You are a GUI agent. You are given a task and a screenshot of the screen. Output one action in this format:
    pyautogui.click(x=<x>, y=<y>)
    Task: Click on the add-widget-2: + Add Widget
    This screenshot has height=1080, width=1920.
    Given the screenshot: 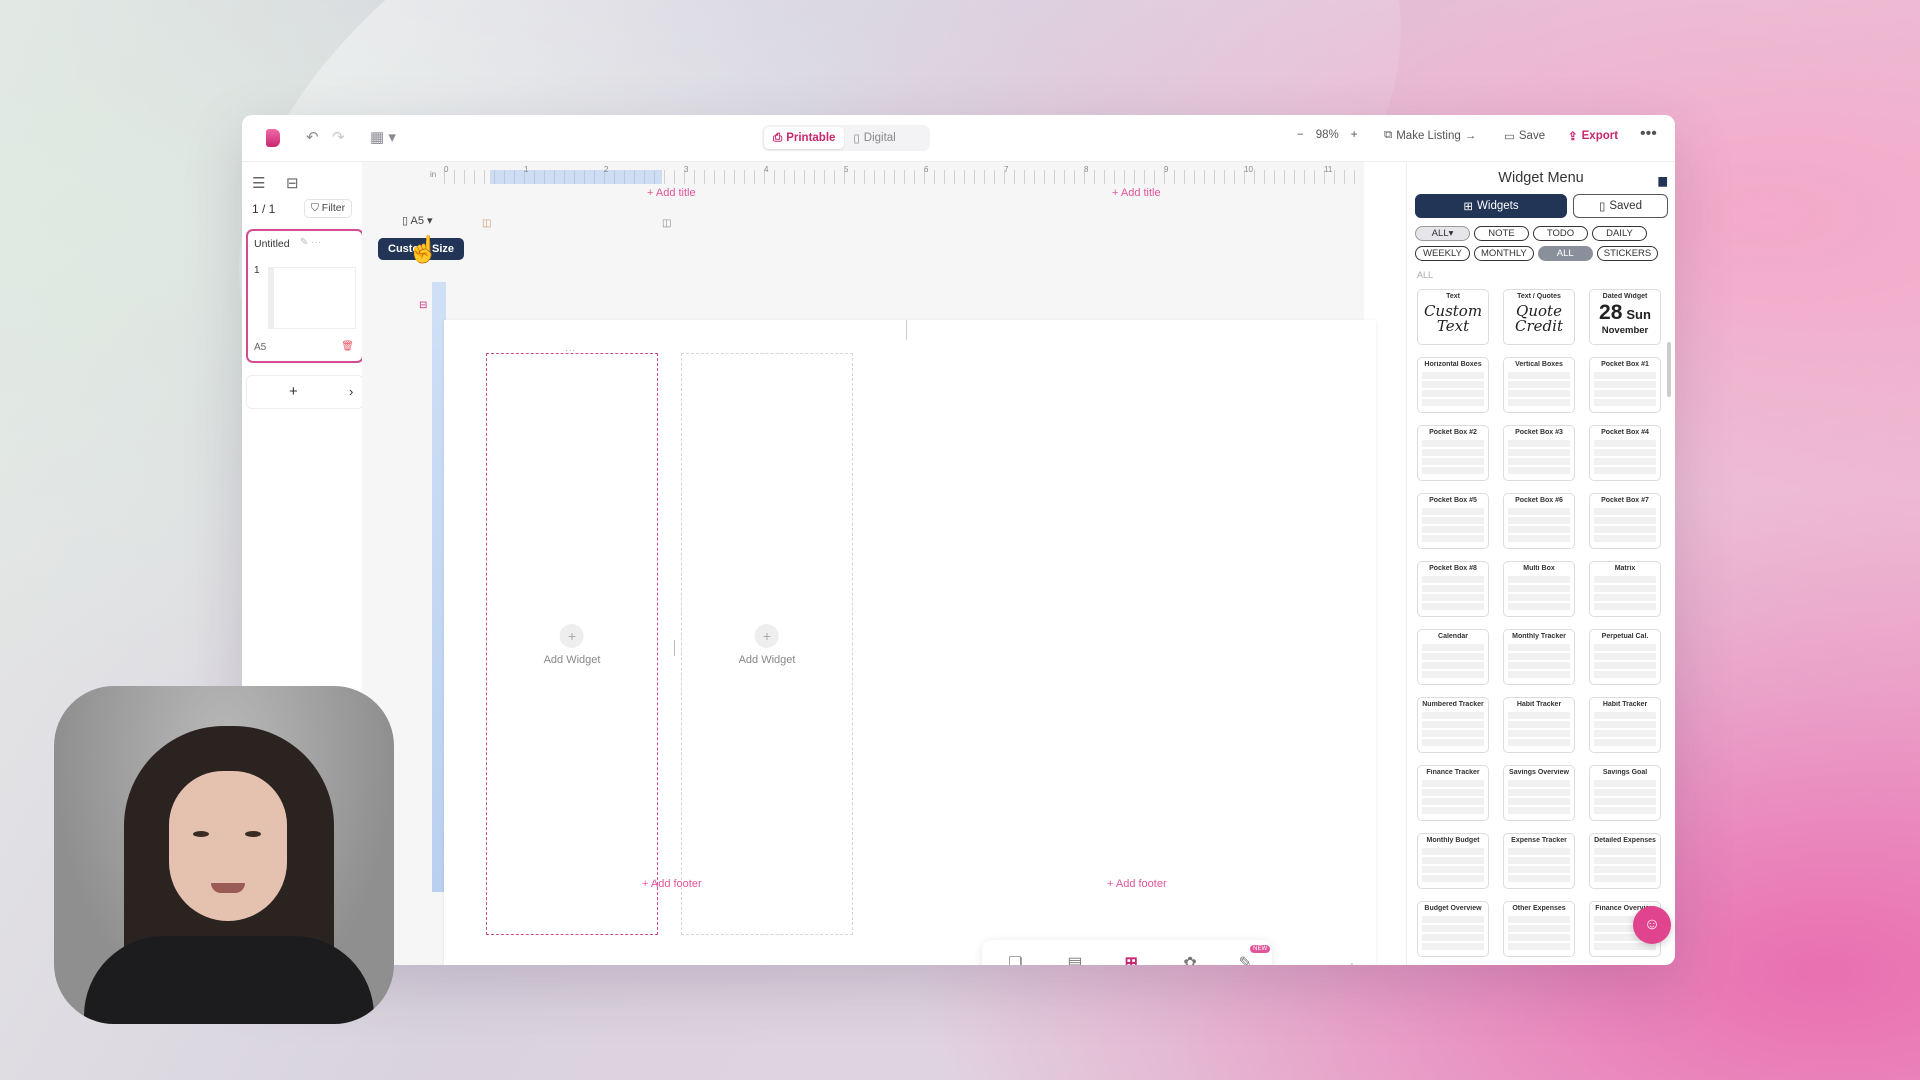 What is the action you would take?
    pyautogui.click(x=767, y=645)
    